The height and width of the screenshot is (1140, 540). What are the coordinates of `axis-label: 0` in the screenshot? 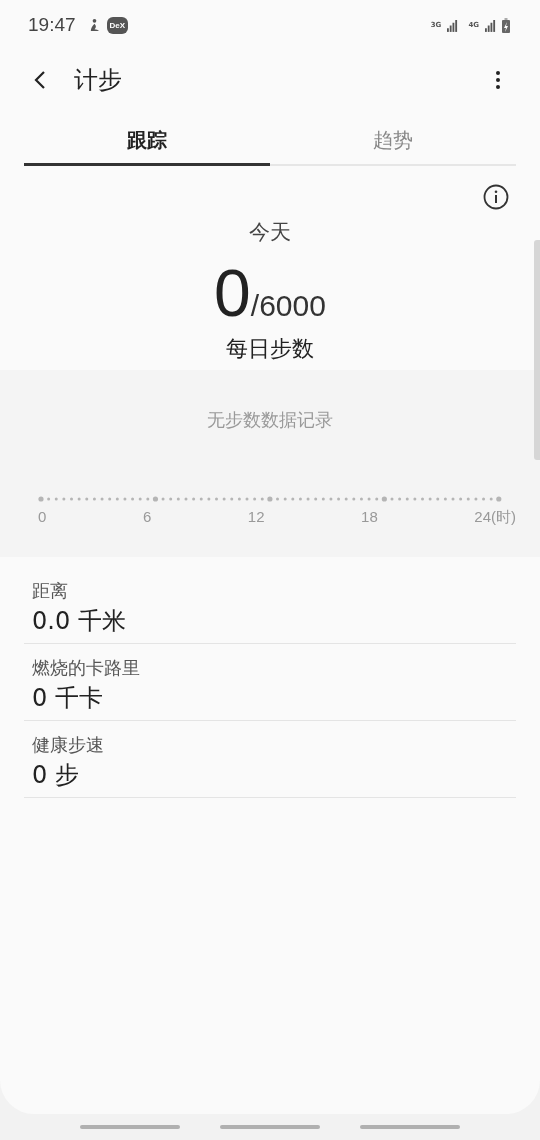 It's located at (42, 517).